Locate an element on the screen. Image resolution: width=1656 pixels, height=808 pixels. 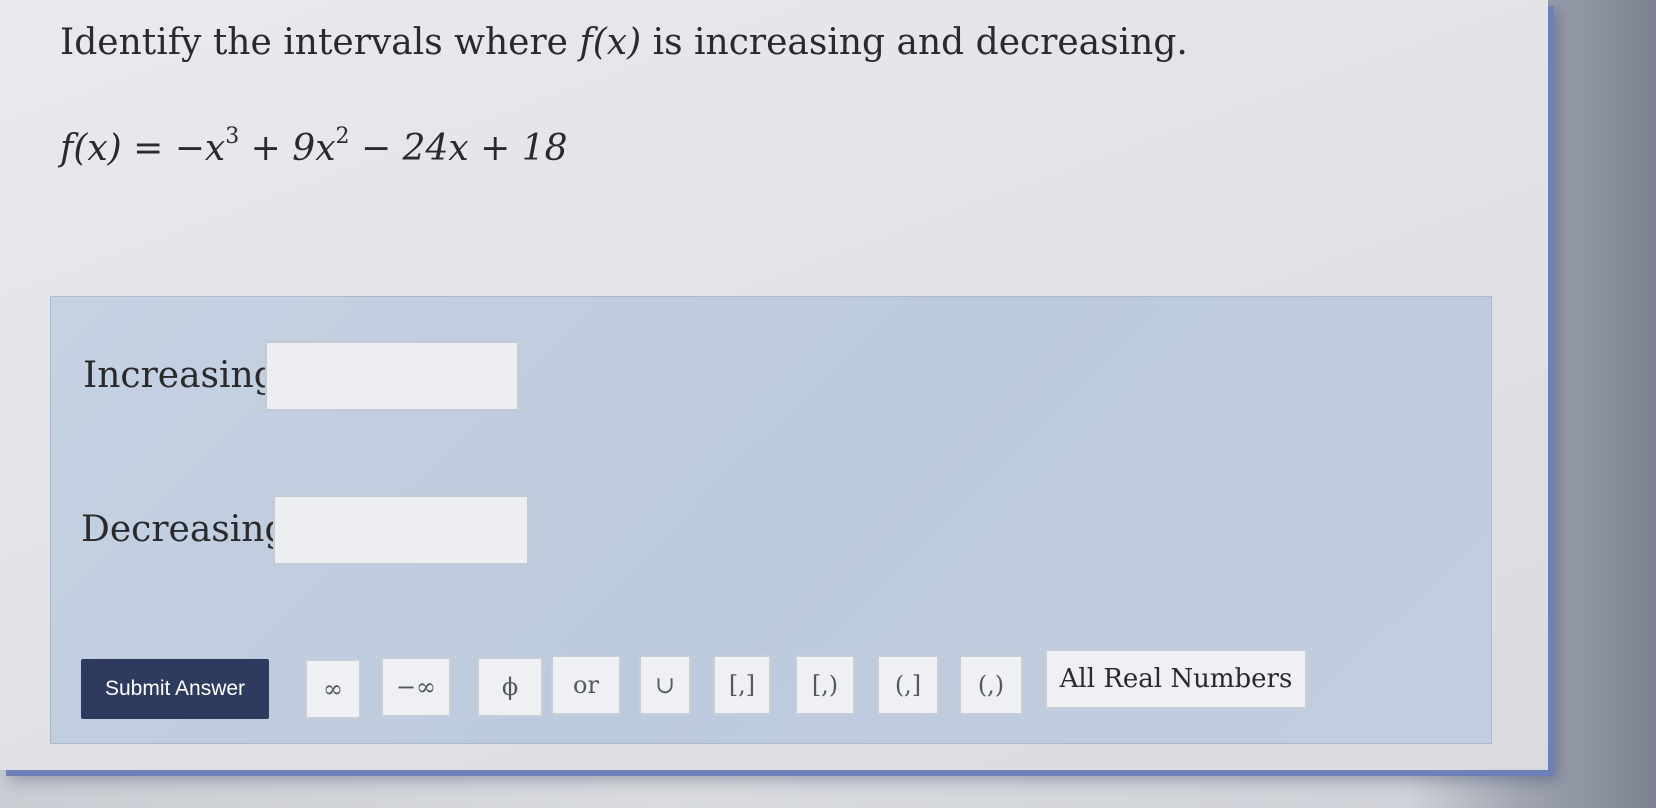
closed-open-interval-button: [,) is located at coordinates (825, 685).